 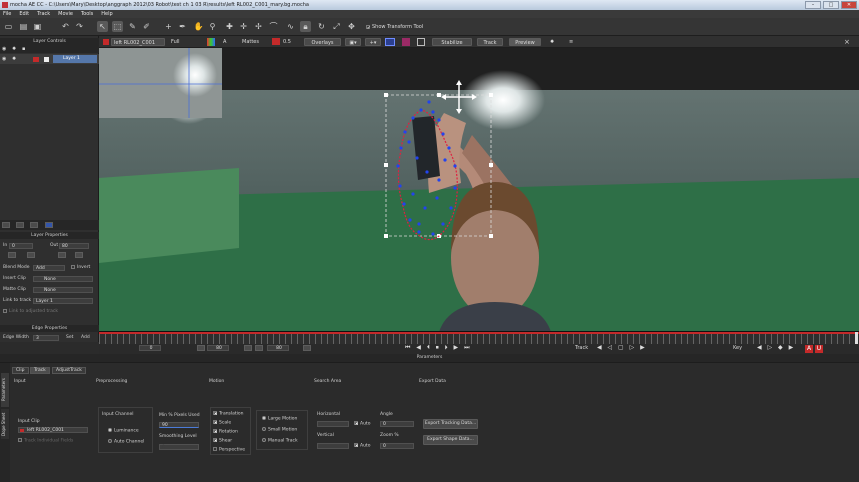 I want to click on transform-handle-ml, so click(x=386, y=165).